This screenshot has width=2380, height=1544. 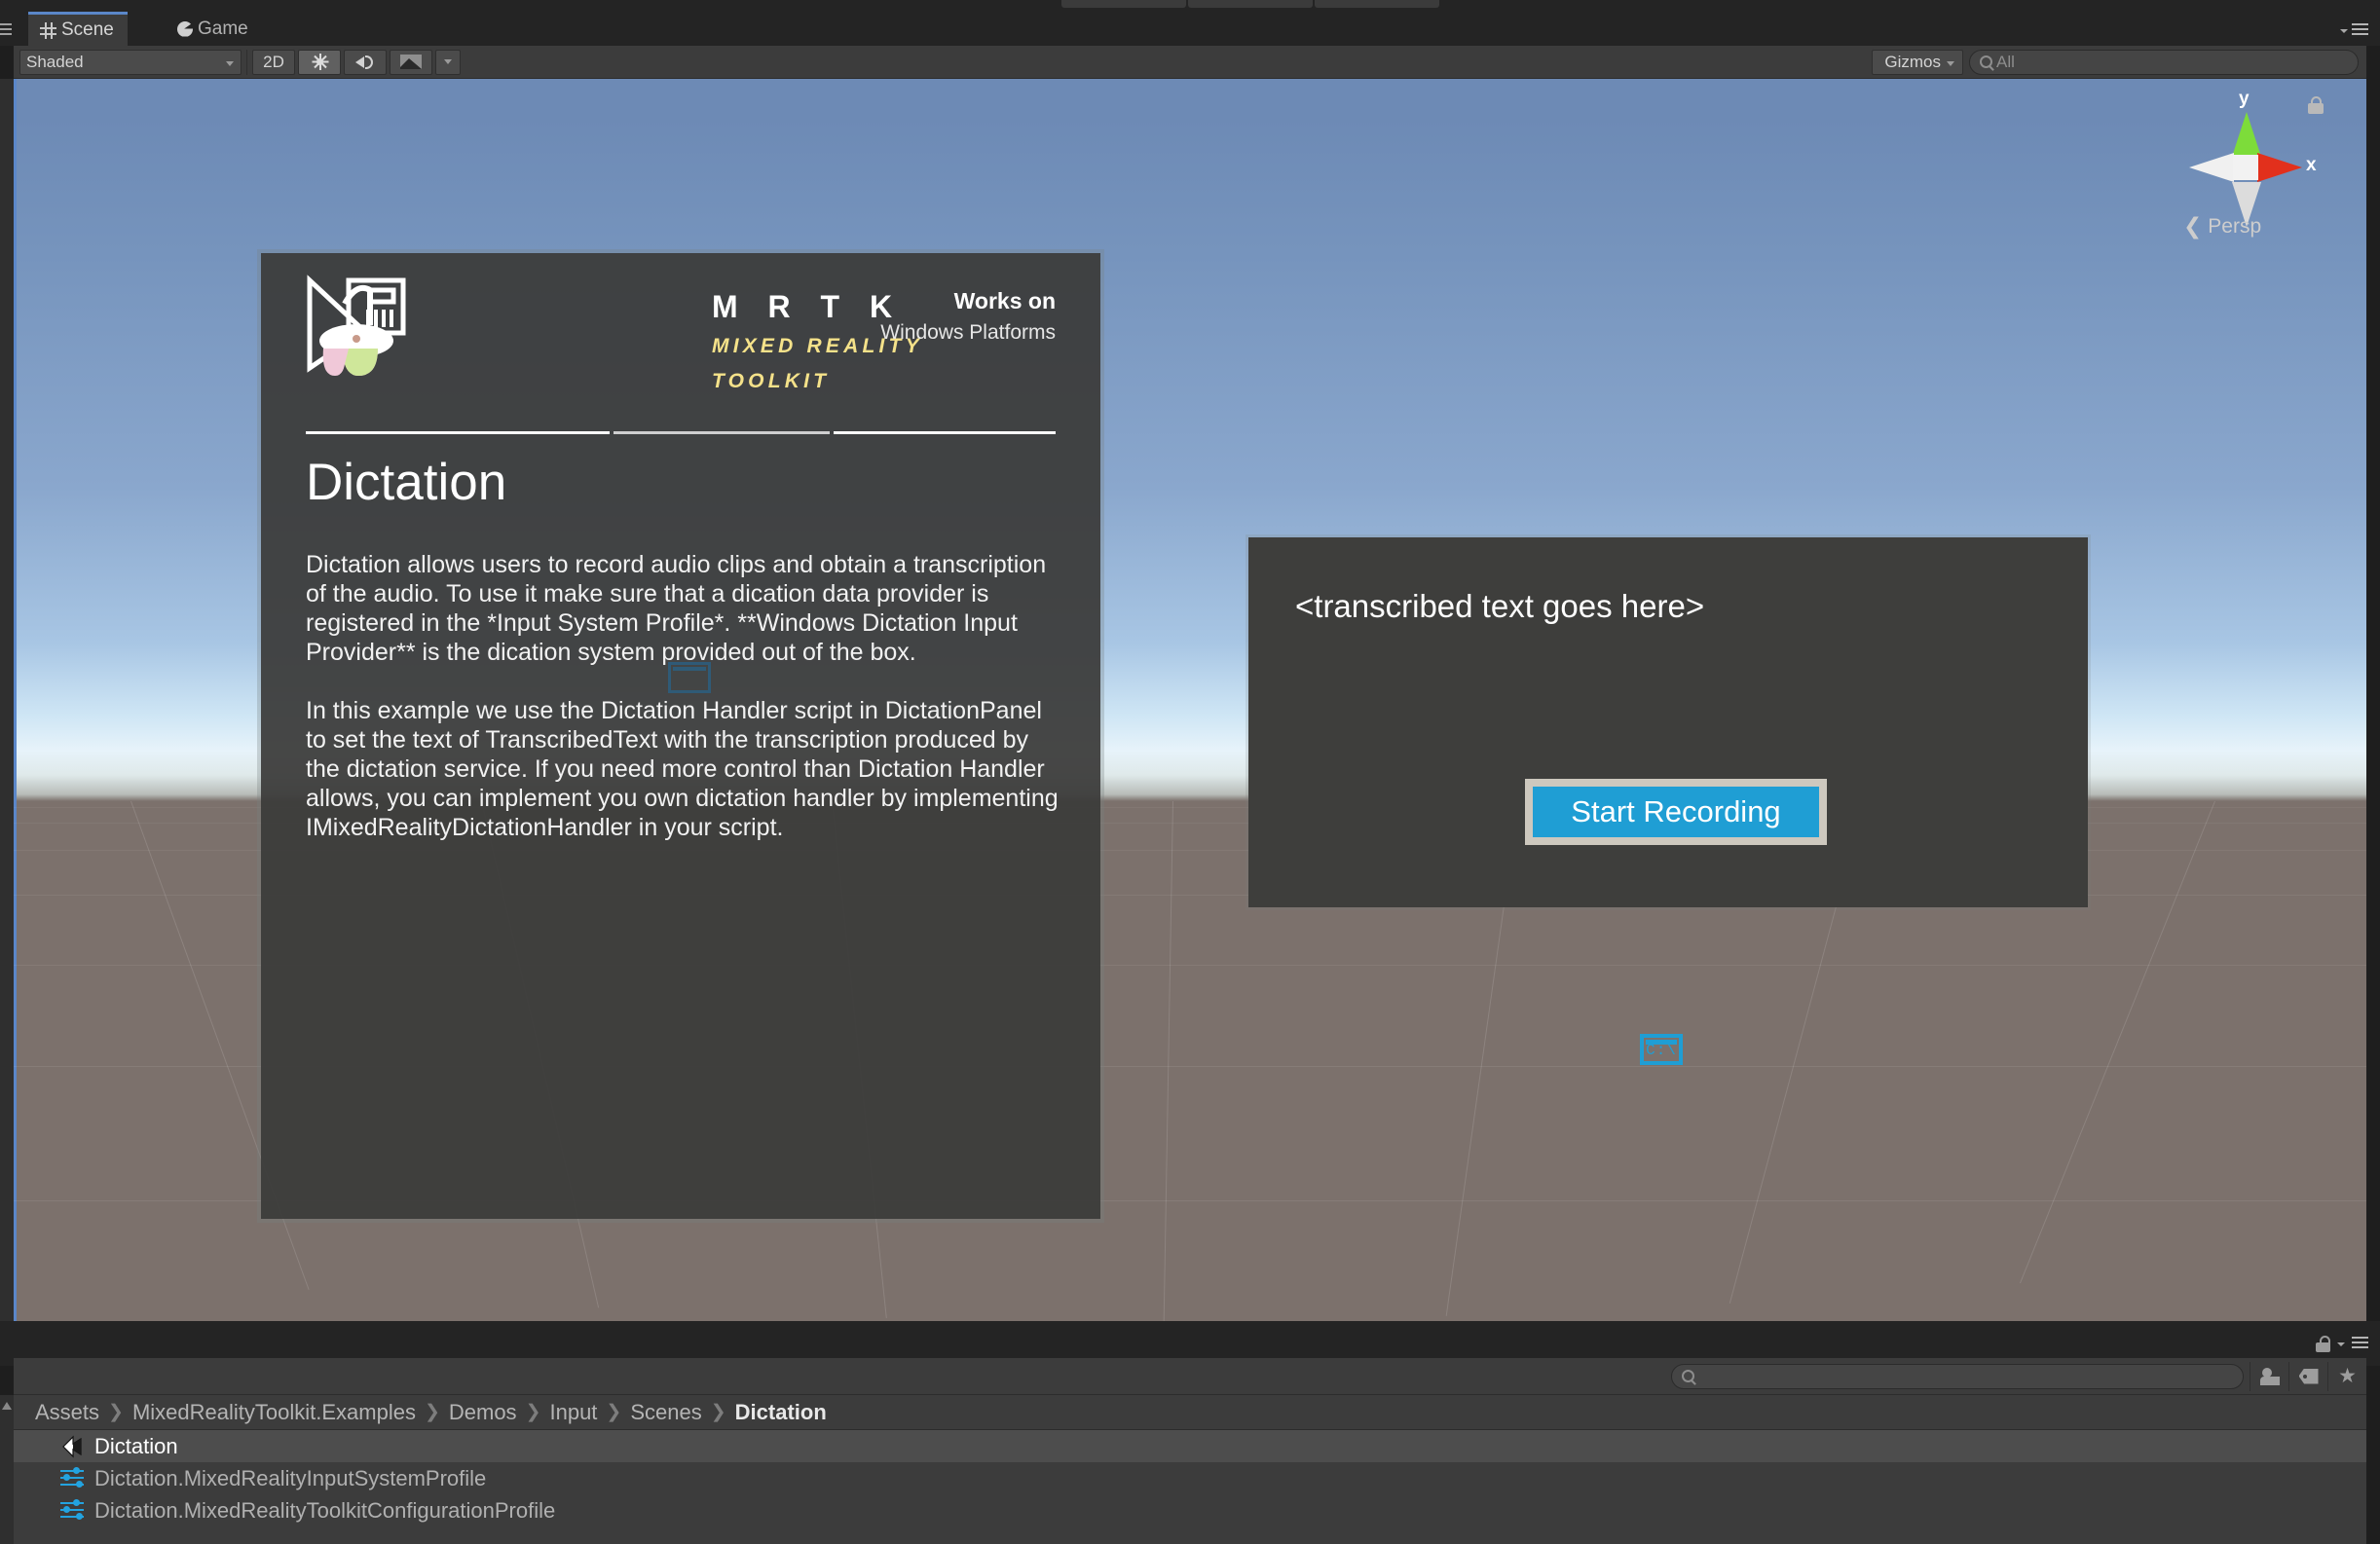 I want to click on mode-2d-label: 2D, so click(x=273, y=62).